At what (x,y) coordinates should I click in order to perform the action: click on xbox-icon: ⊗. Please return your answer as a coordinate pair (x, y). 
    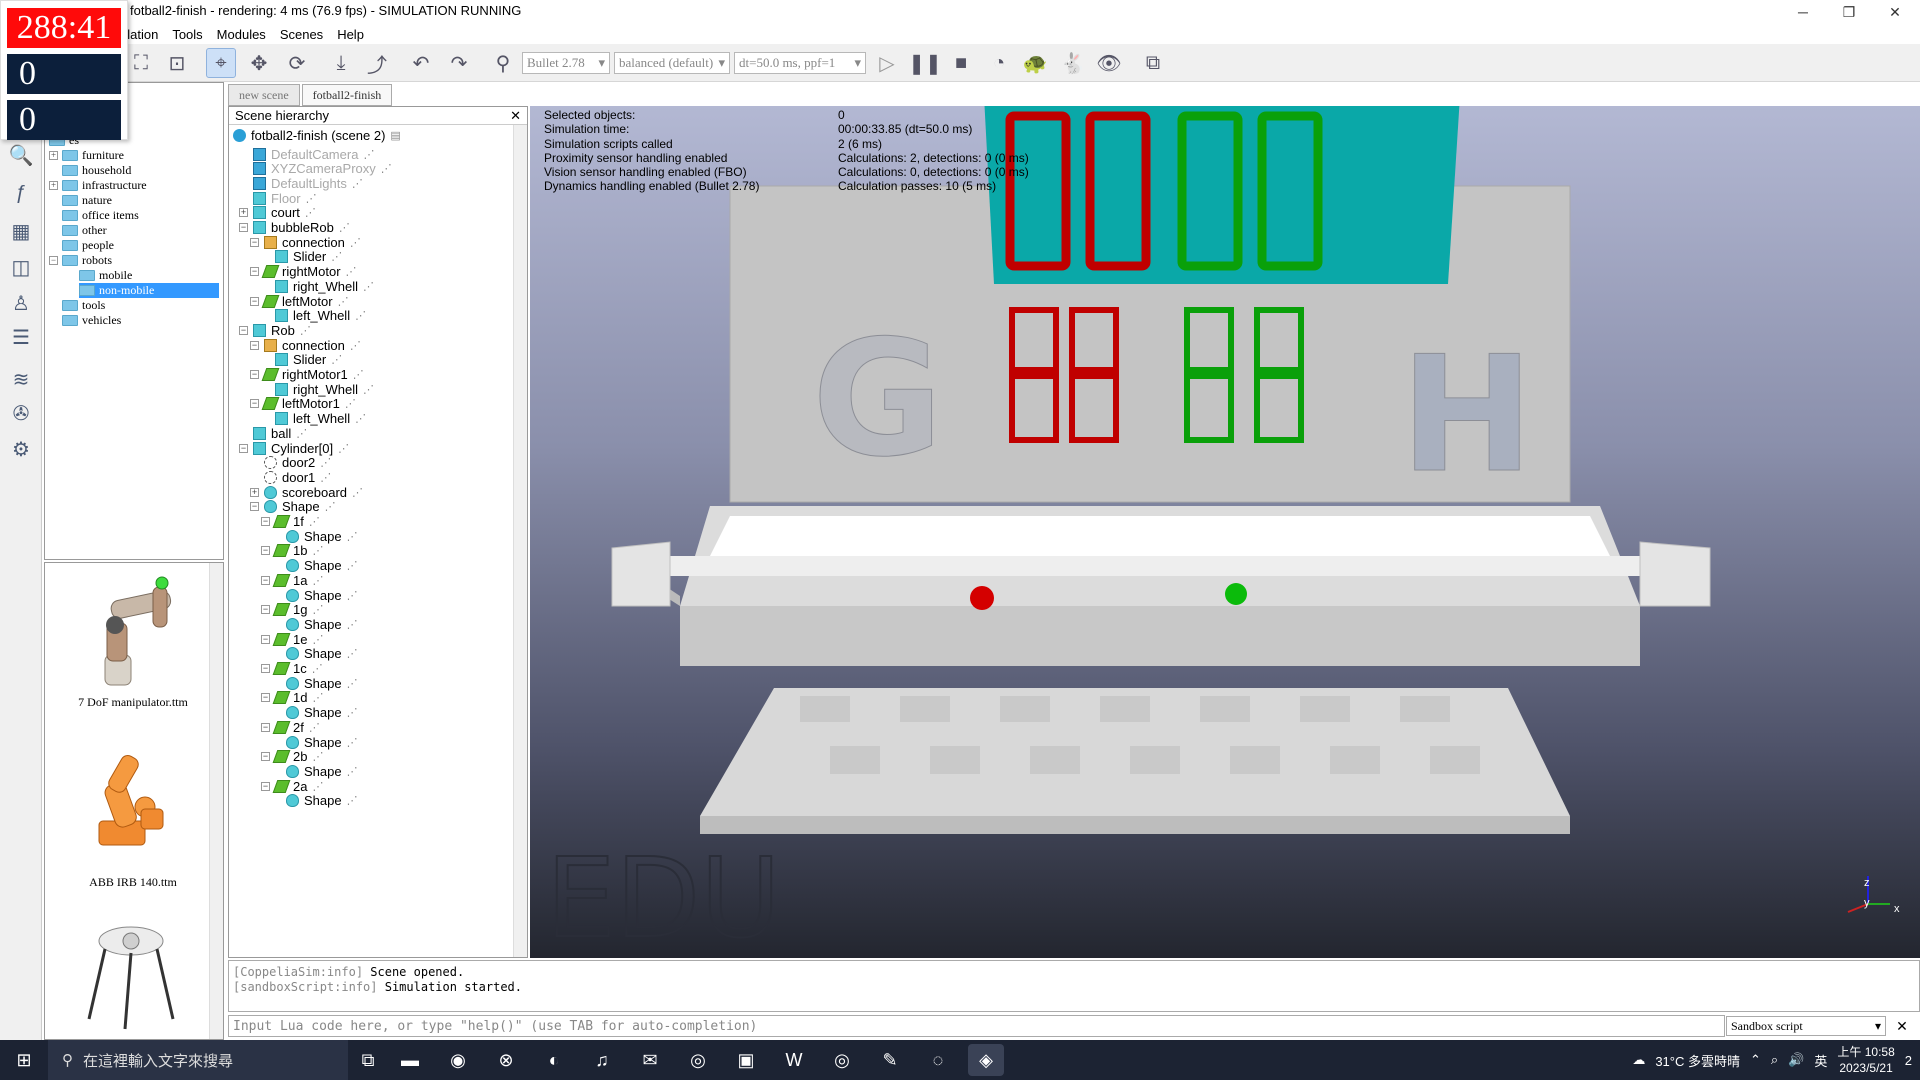
    Looking at the image, I should click on (506, 1060).